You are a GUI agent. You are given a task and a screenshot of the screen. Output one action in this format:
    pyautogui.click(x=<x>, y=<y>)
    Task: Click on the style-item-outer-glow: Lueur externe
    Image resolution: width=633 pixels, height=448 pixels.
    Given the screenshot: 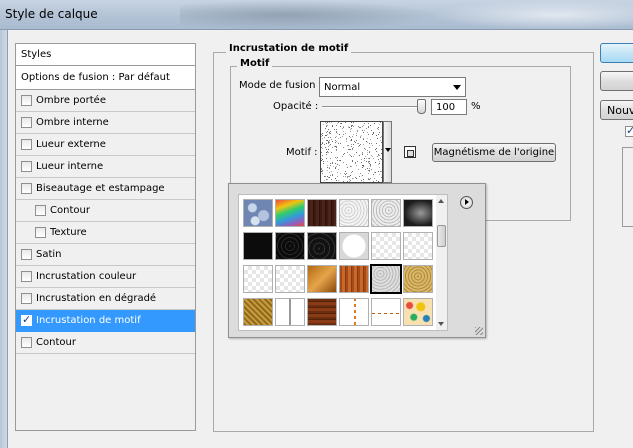 What is the action you would take?
    pyautogui.click(x=105, y=145)
    